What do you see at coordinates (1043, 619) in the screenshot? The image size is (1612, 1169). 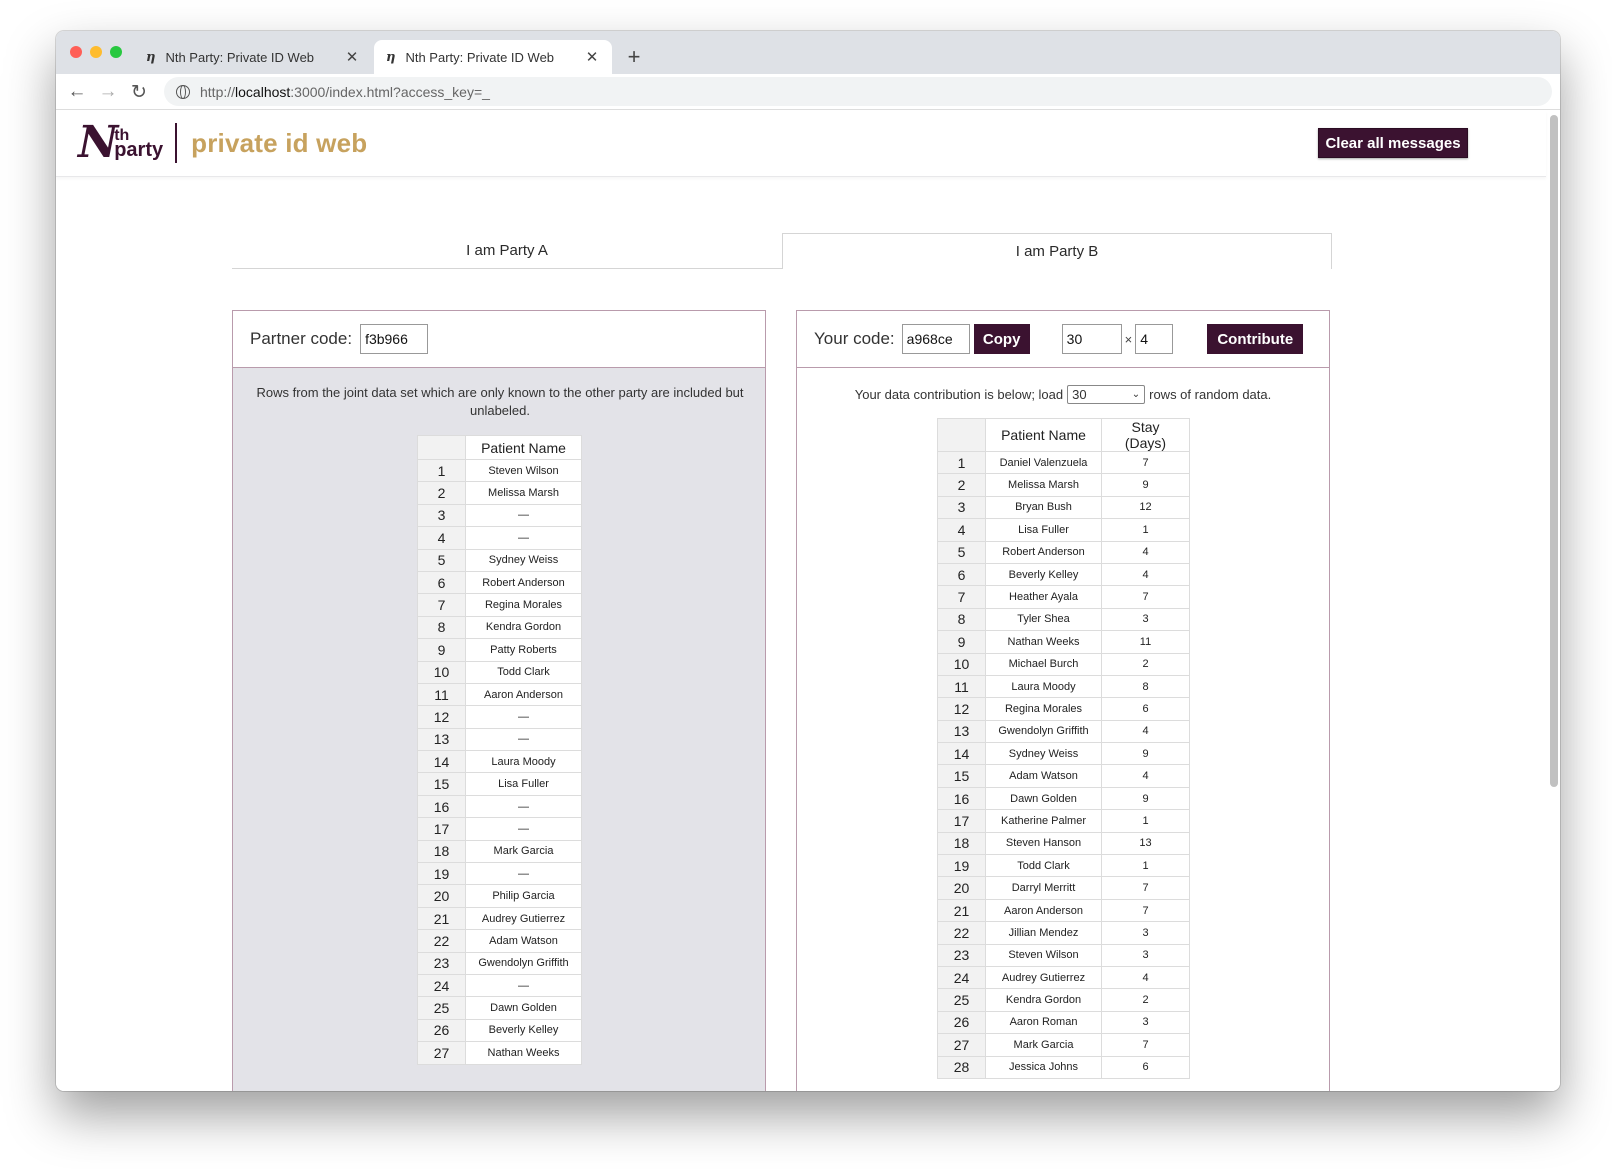 I see `patient-name-cell: Tyler Shea` at bounding box center [1043, 619].